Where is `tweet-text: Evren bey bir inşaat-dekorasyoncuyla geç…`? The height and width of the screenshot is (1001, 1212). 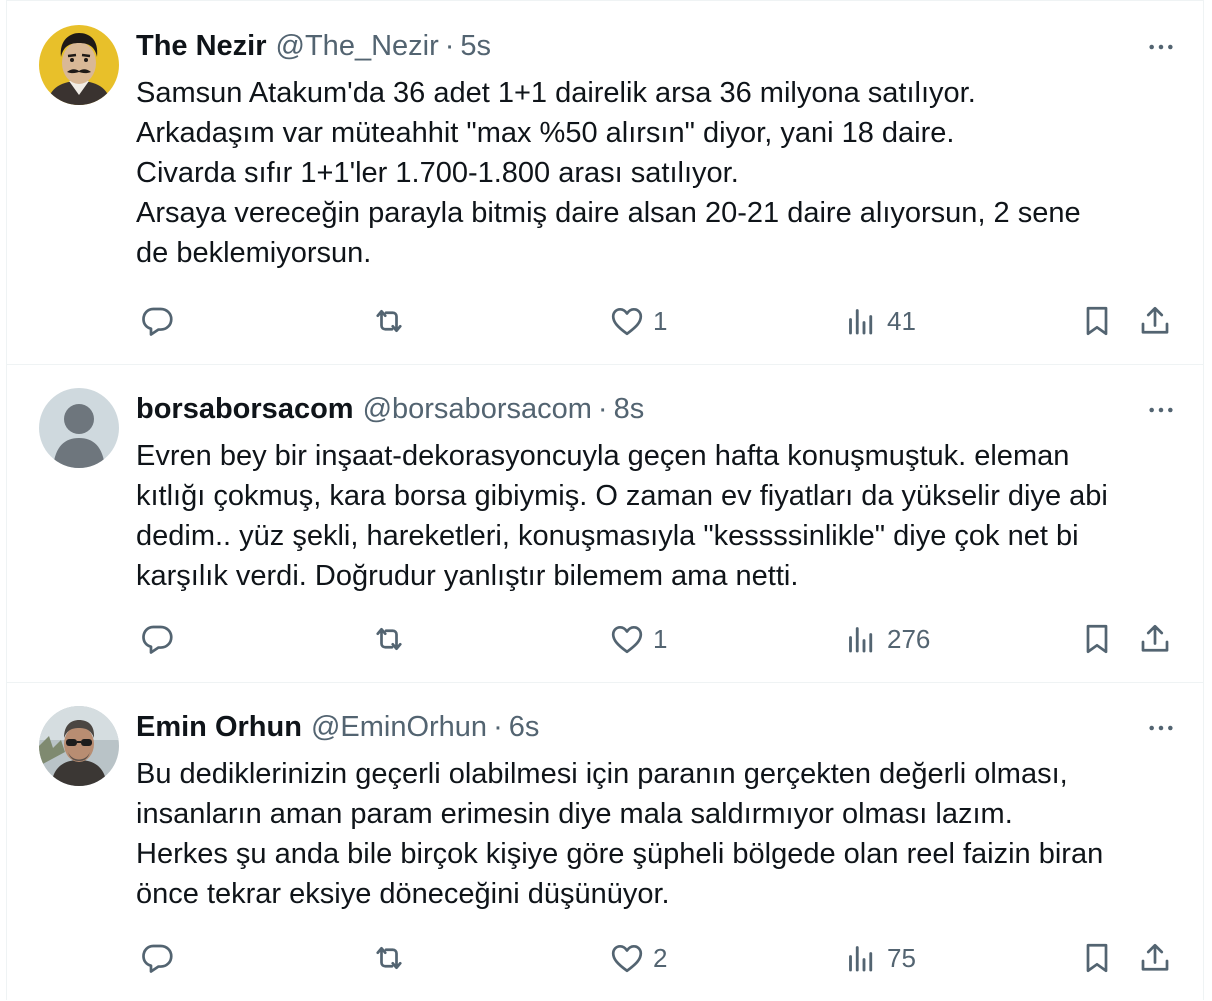
tweet-text: Evren bey bir inşaat-dekorasyoncuyla geç… is located at coordinates (622, 516).